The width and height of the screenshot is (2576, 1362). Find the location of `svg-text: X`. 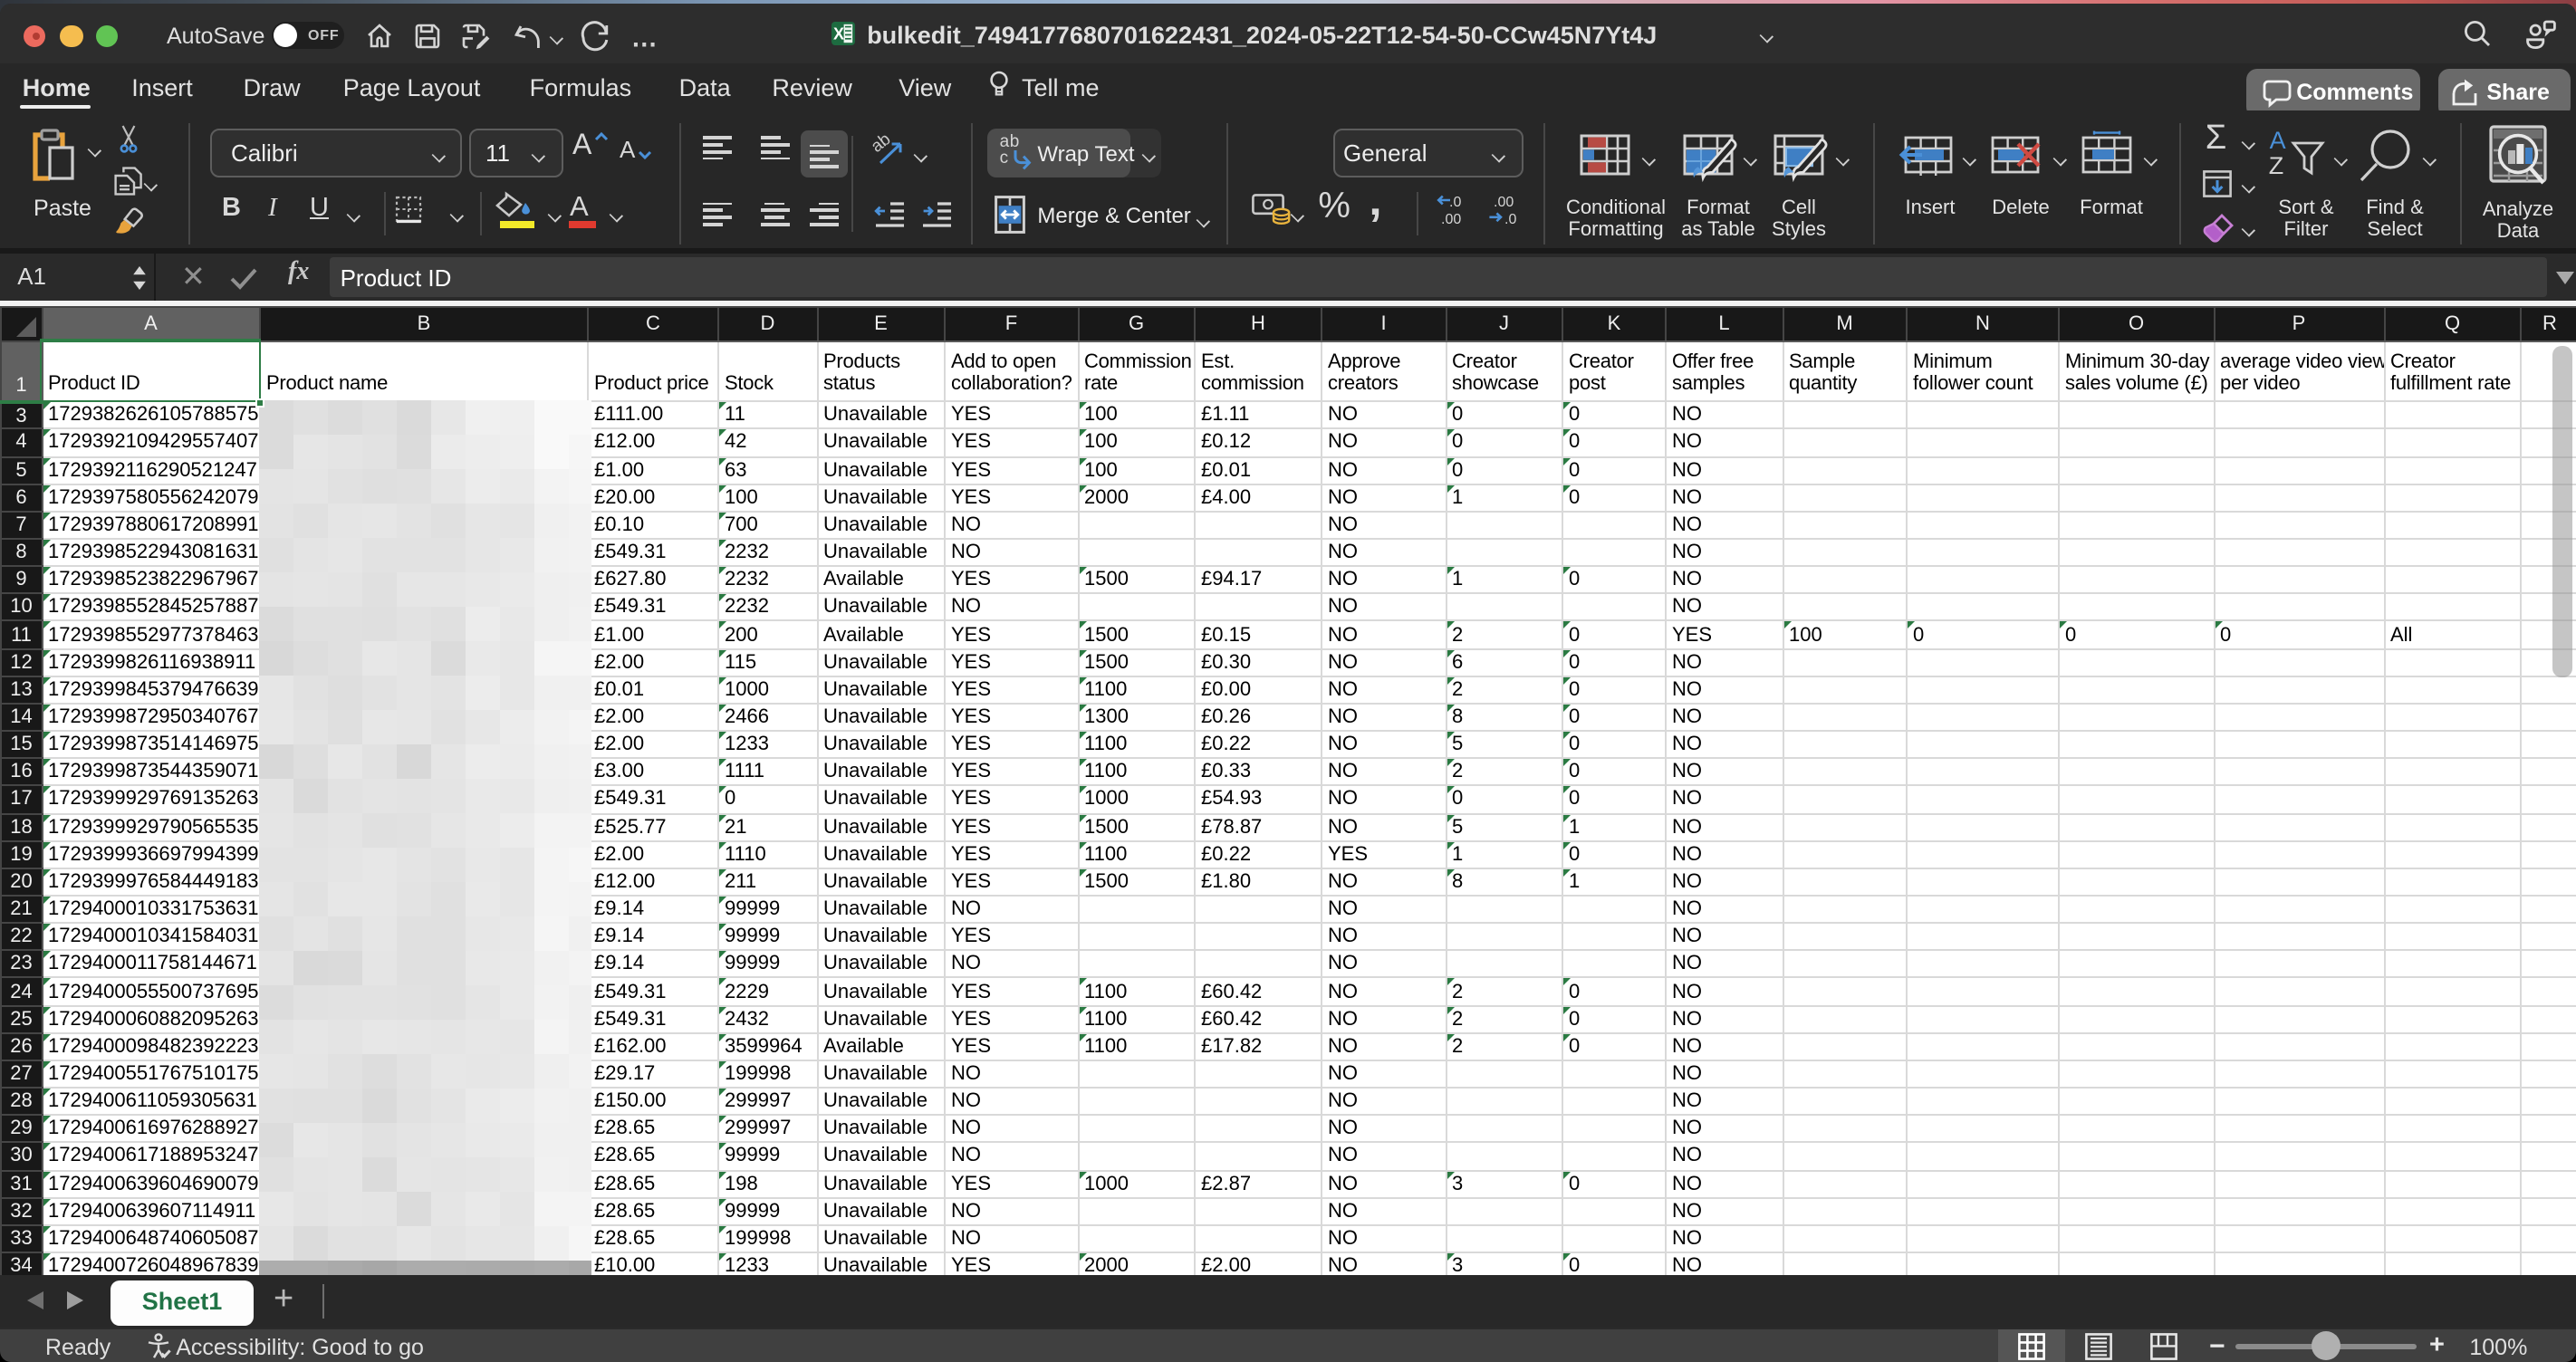

svg-text: X is located at coordinates (838, 34).